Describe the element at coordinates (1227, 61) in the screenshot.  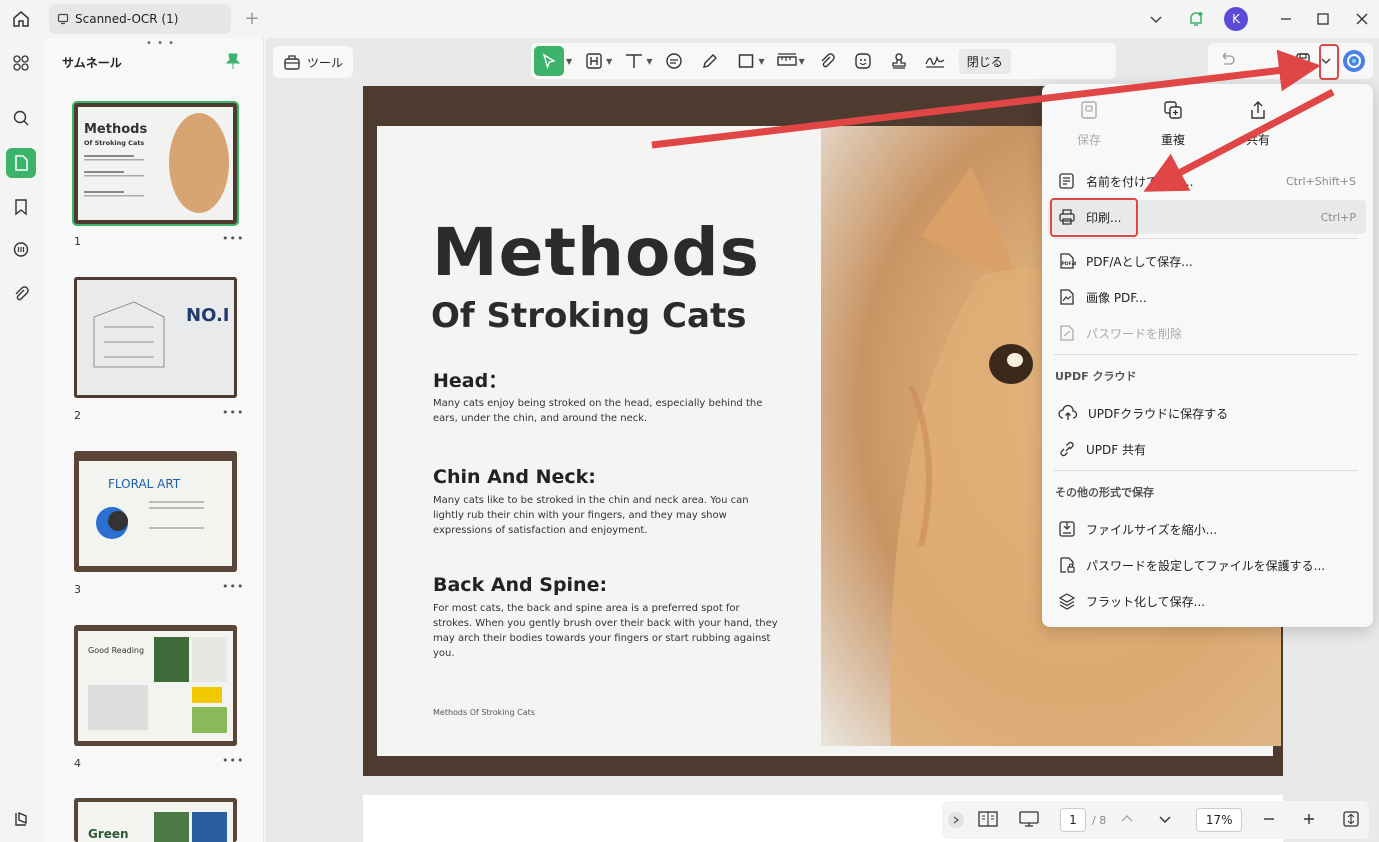
I see `undo-button` at that location.